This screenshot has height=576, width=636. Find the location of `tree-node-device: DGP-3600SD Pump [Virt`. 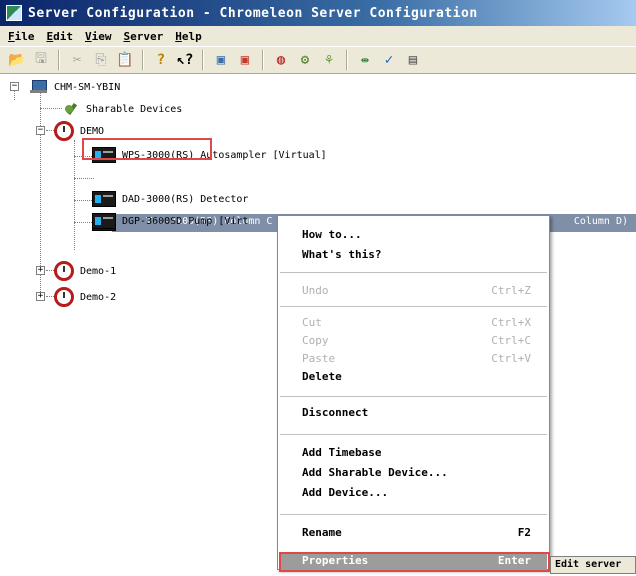

tree-node-device: DGP-3600SD Pump [Virt is located at coordinates (170, 221).